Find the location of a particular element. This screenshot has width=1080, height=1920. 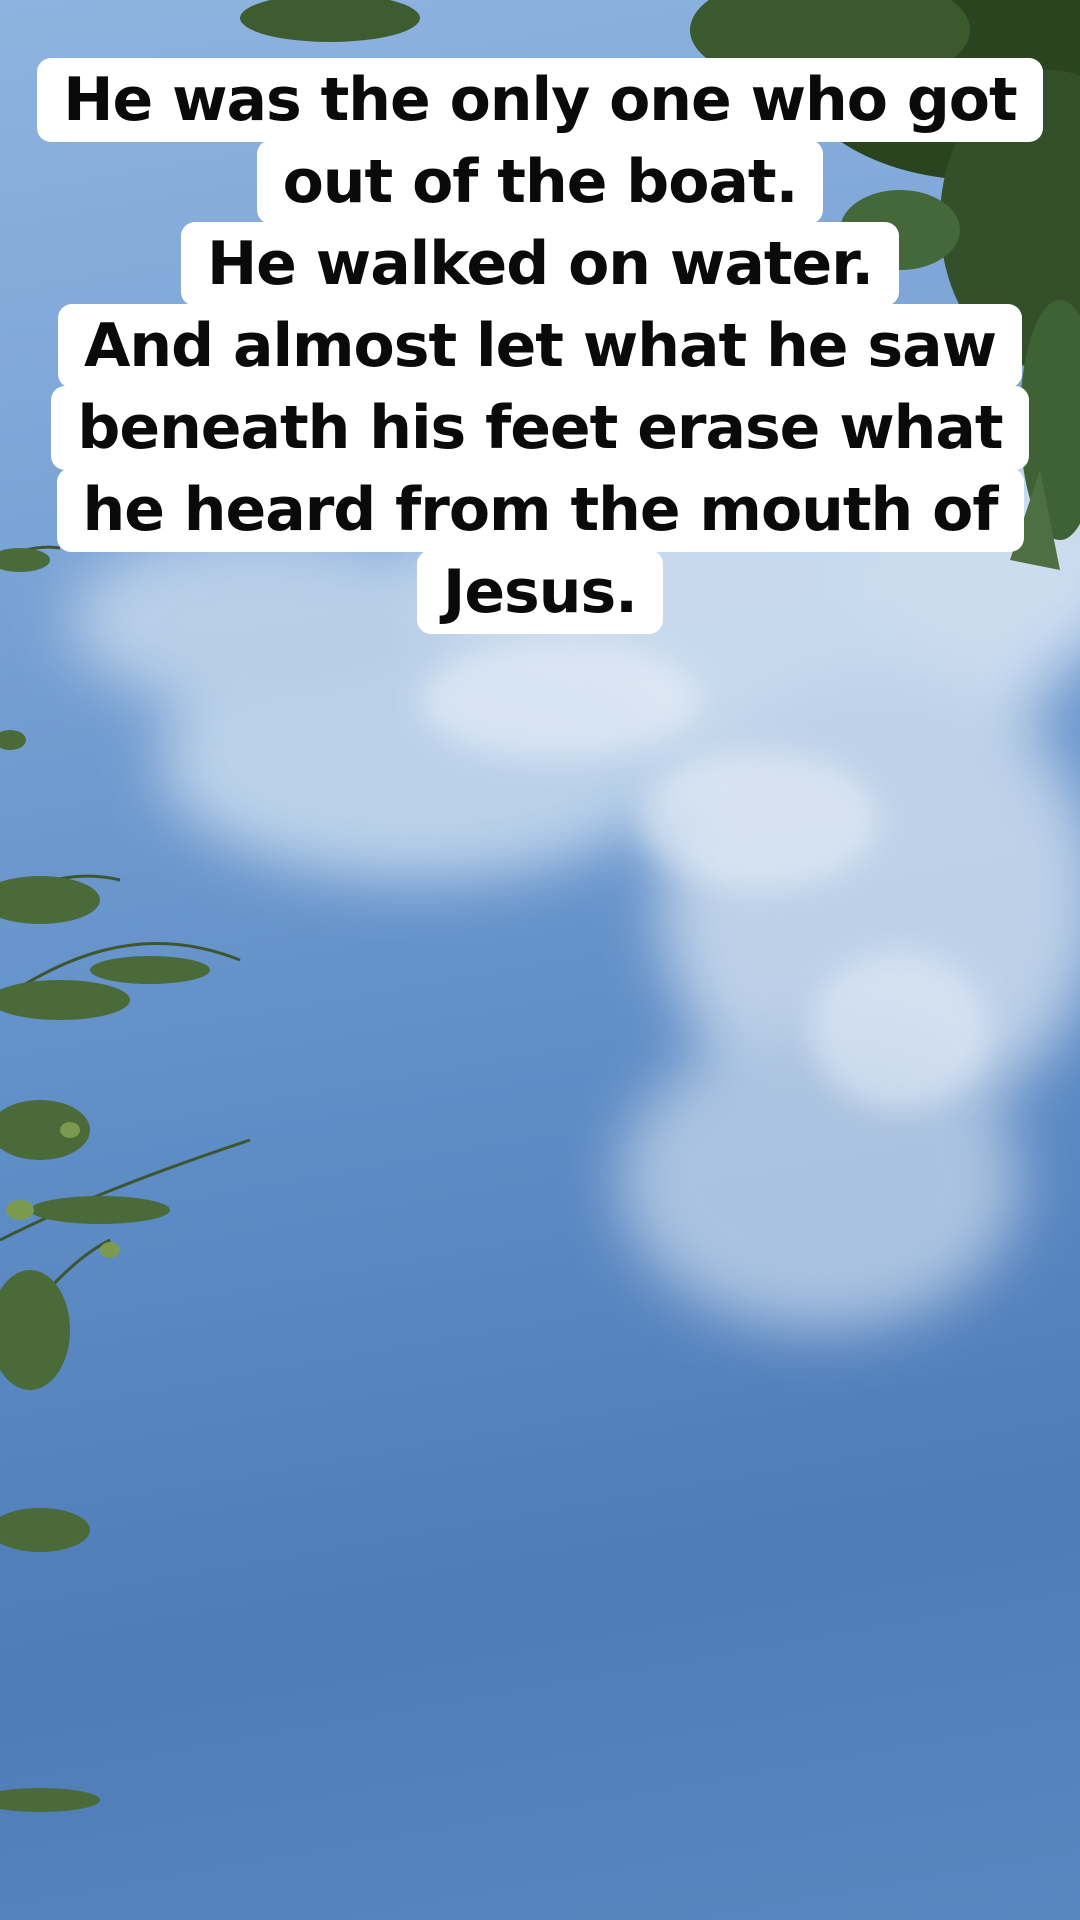

caption-text-1: He was the only one who got is located at coordinates (540, 100).